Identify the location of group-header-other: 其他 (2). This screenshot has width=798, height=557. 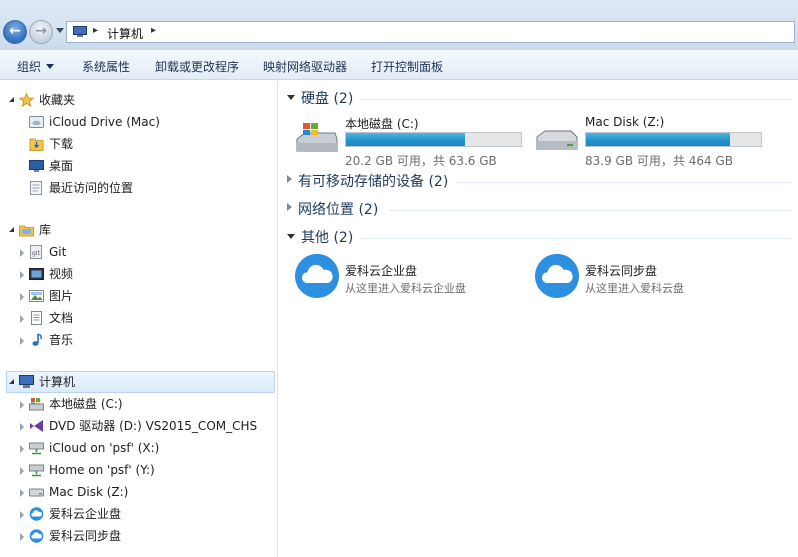
(320, 238).